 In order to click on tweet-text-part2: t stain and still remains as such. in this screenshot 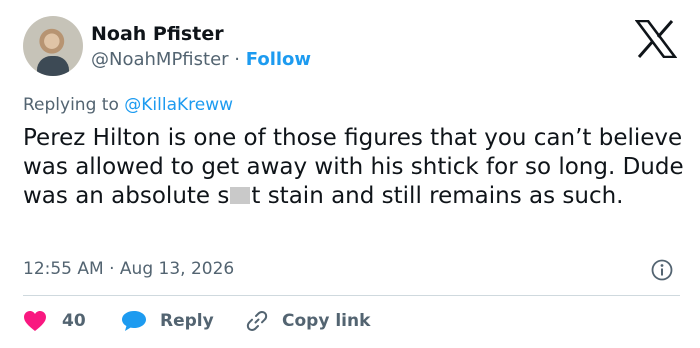, I will do `click(437, 196)`.